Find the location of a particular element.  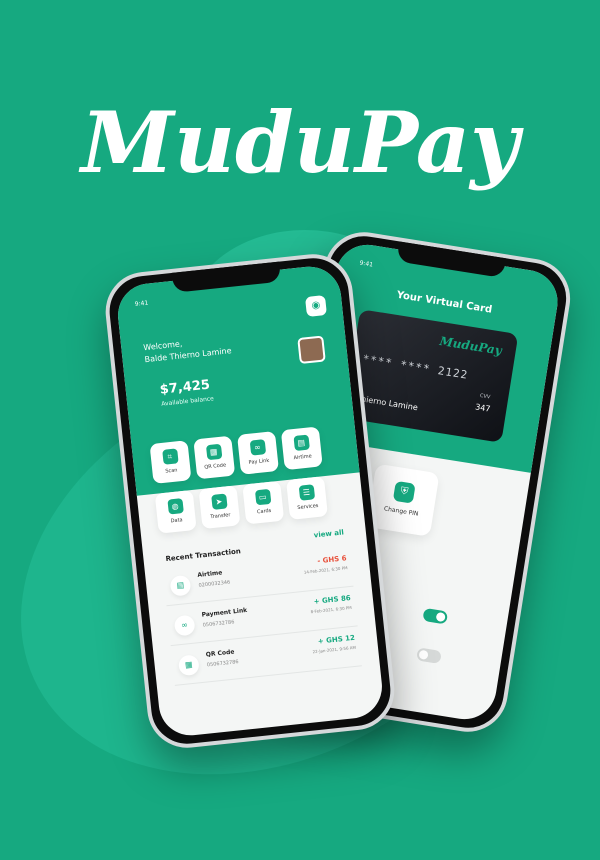

action-data: ◍ Data is located at coordinates (175, 511).